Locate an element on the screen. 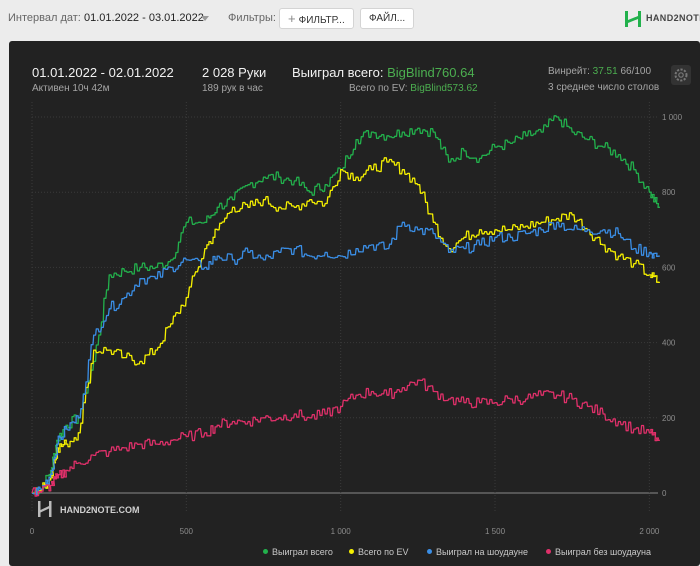 The width and height of the screenshot is (700, 566). legend-label: Выиграл всего is located at coordinates (302, 552).